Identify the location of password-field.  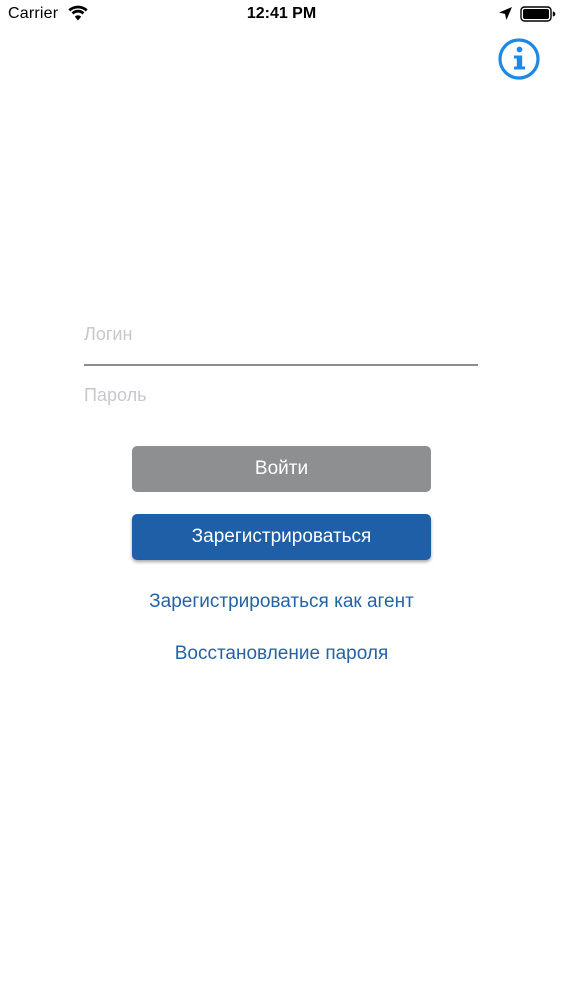
(281, 395).